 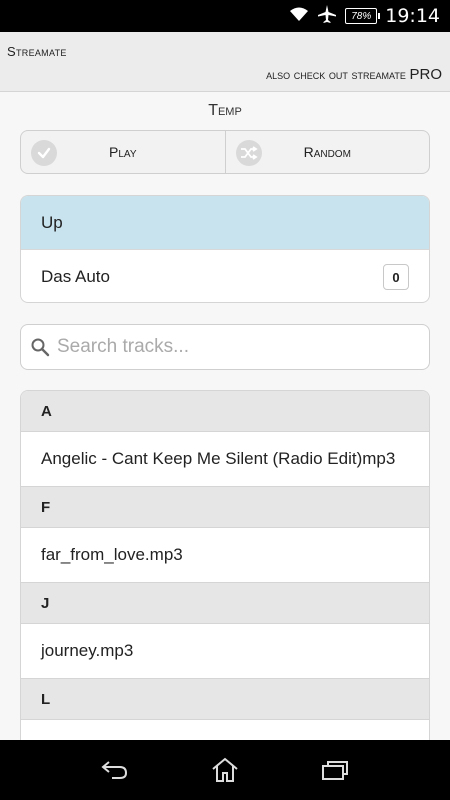 I want to click on search-input, so click(x=237, y=347).